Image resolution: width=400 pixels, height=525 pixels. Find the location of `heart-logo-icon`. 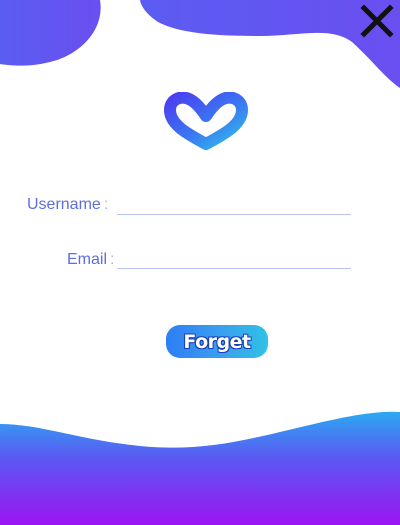

heart-logo-icon is located at coordinates (206, 121).